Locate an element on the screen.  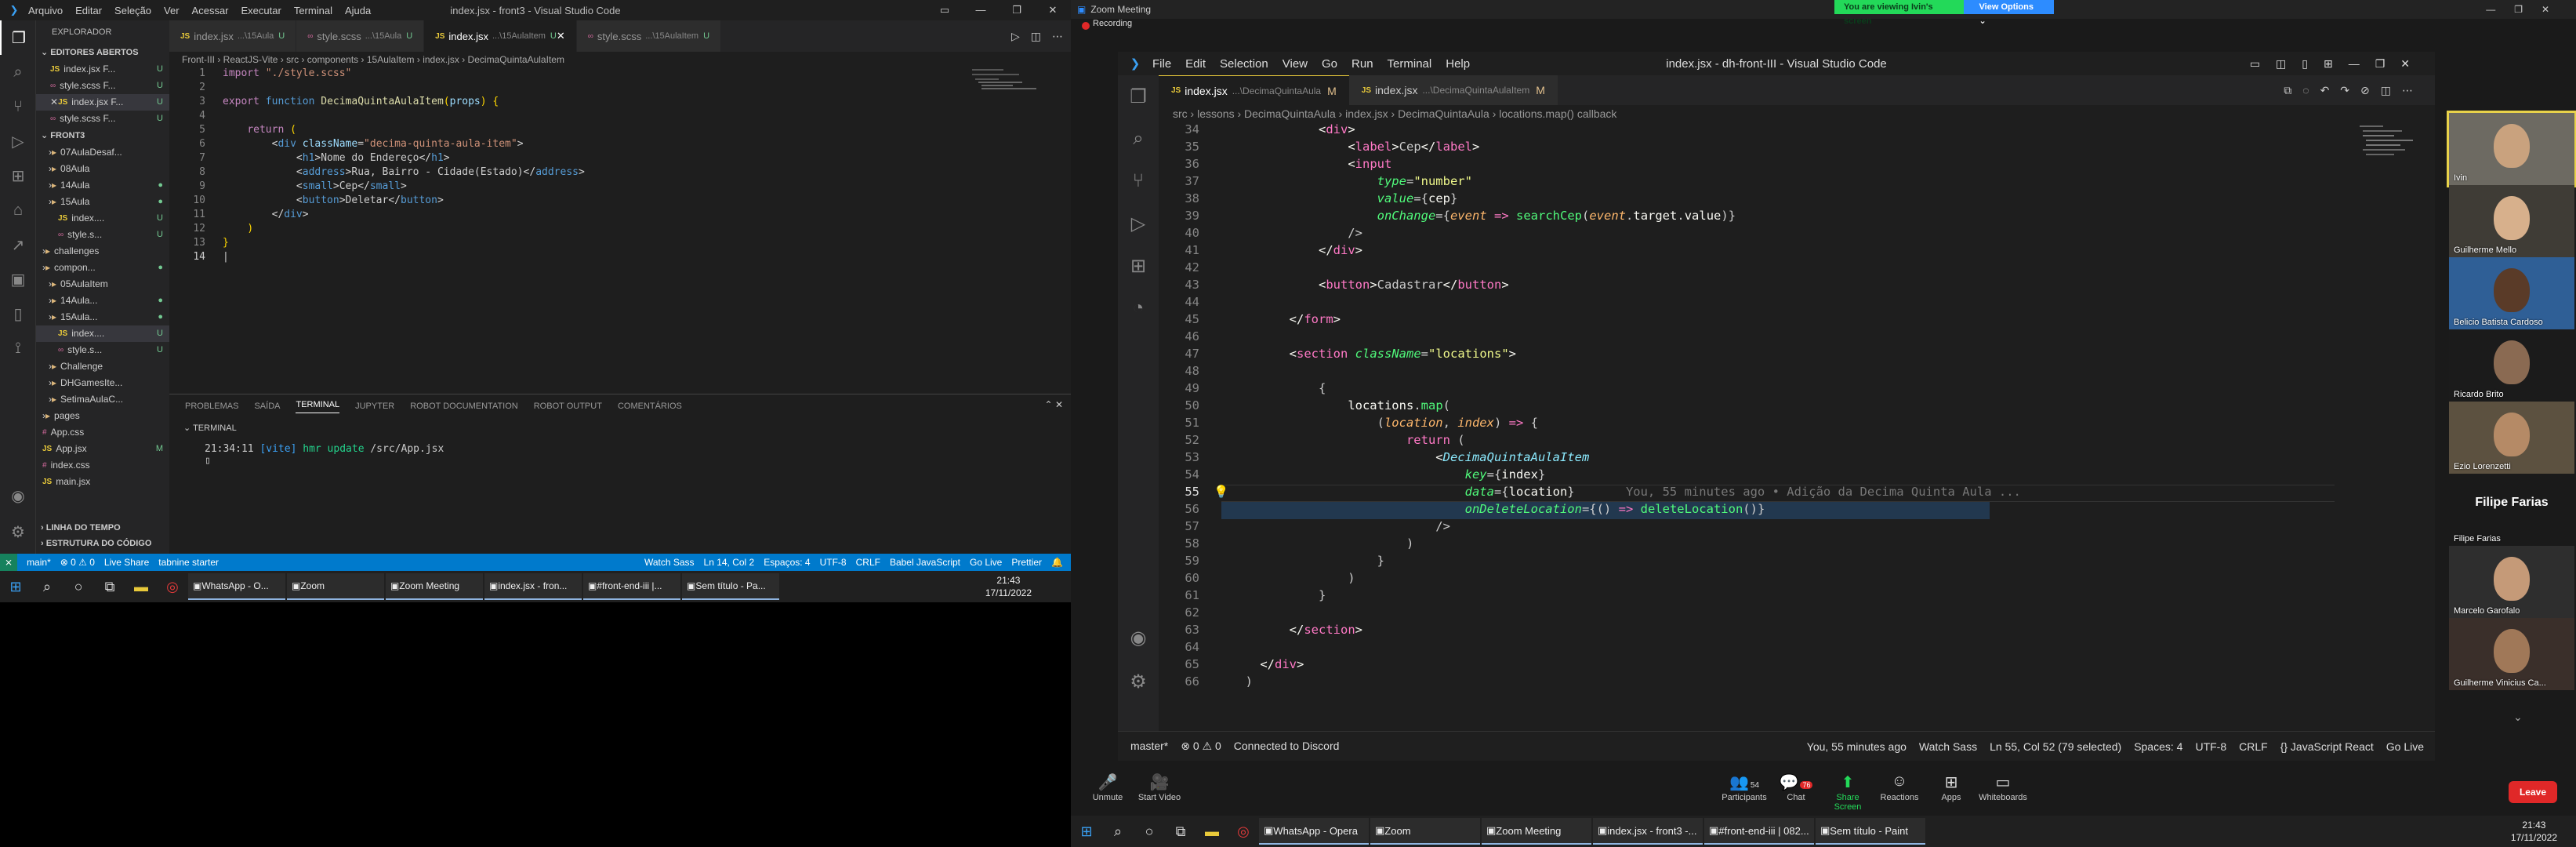
zoom-control-button: ⬆ Share Screen is located at coordinates (1848, 792).